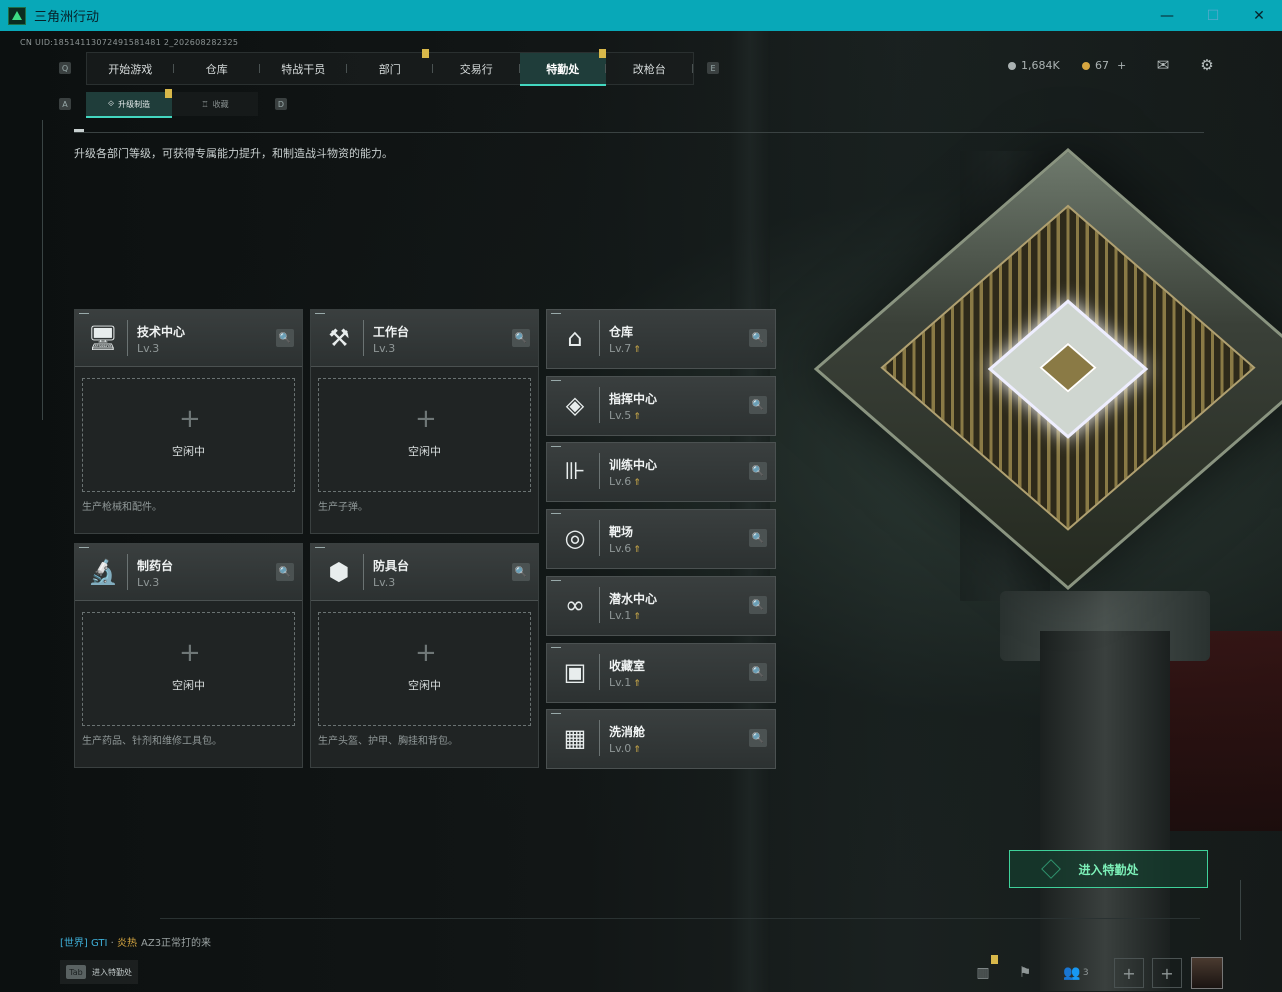  I want to click on card-header: ⚒ 工作台 Lv.3 🔍, so click(424, 338).